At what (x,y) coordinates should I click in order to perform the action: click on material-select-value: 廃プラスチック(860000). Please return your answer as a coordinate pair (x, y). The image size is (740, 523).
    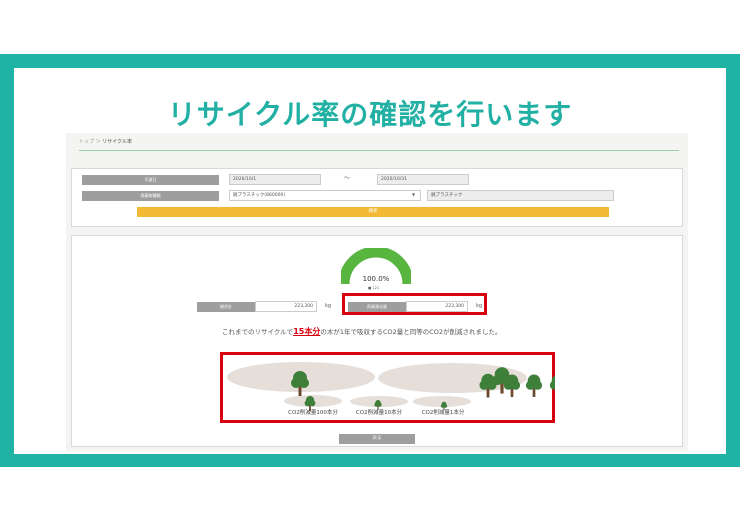
    Looking at the image, I should click on (259, 195).